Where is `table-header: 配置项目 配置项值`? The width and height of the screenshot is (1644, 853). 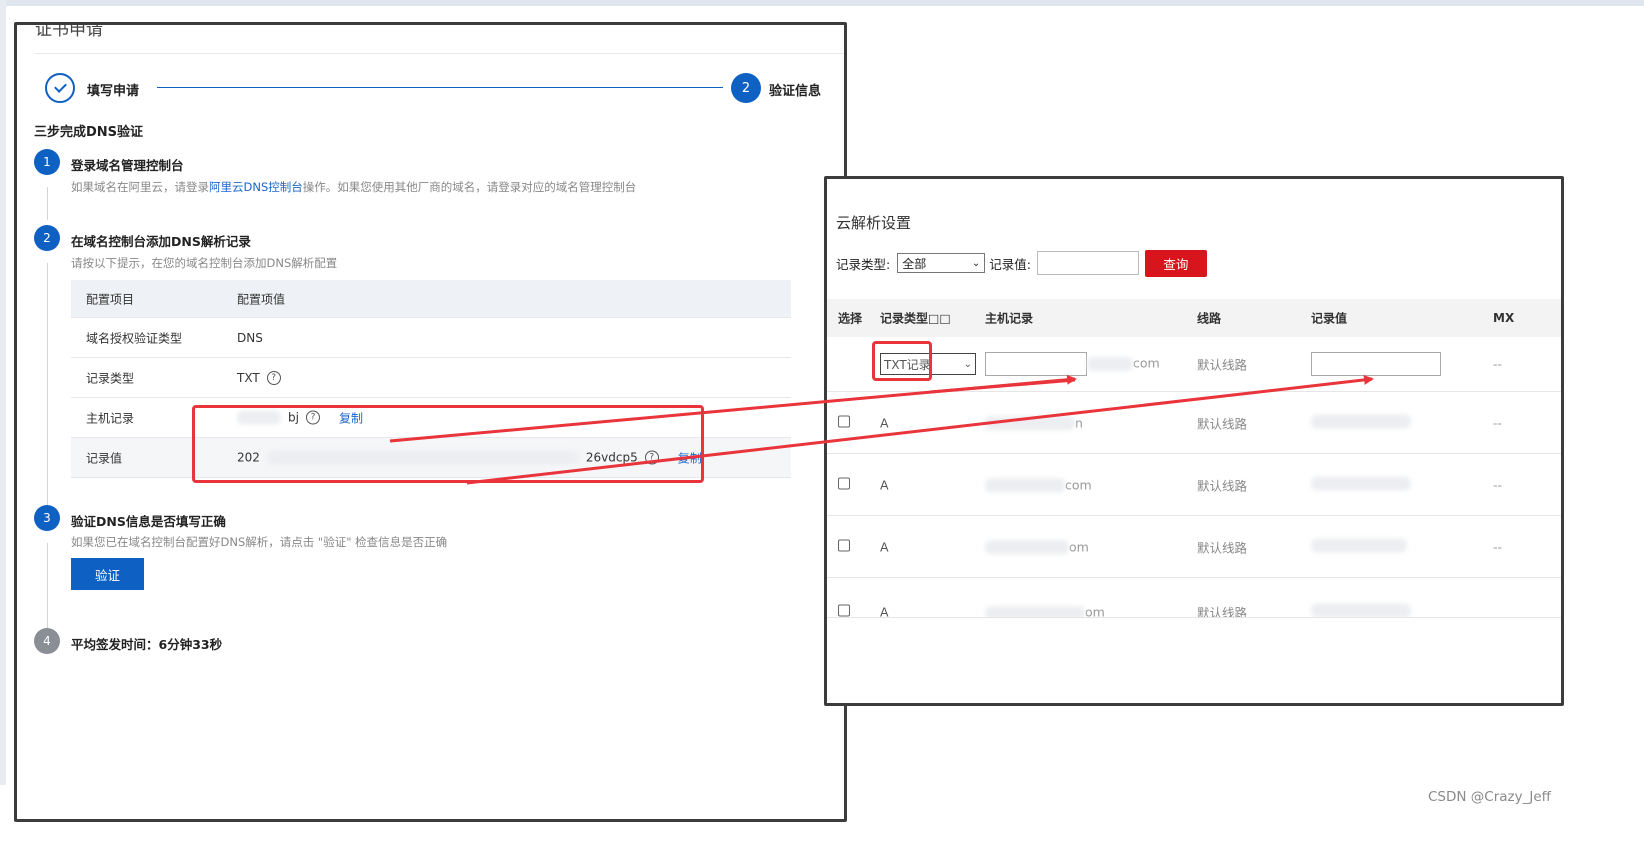 table-header: 配置项目 配置项值 is located at coordinates (431, 299).